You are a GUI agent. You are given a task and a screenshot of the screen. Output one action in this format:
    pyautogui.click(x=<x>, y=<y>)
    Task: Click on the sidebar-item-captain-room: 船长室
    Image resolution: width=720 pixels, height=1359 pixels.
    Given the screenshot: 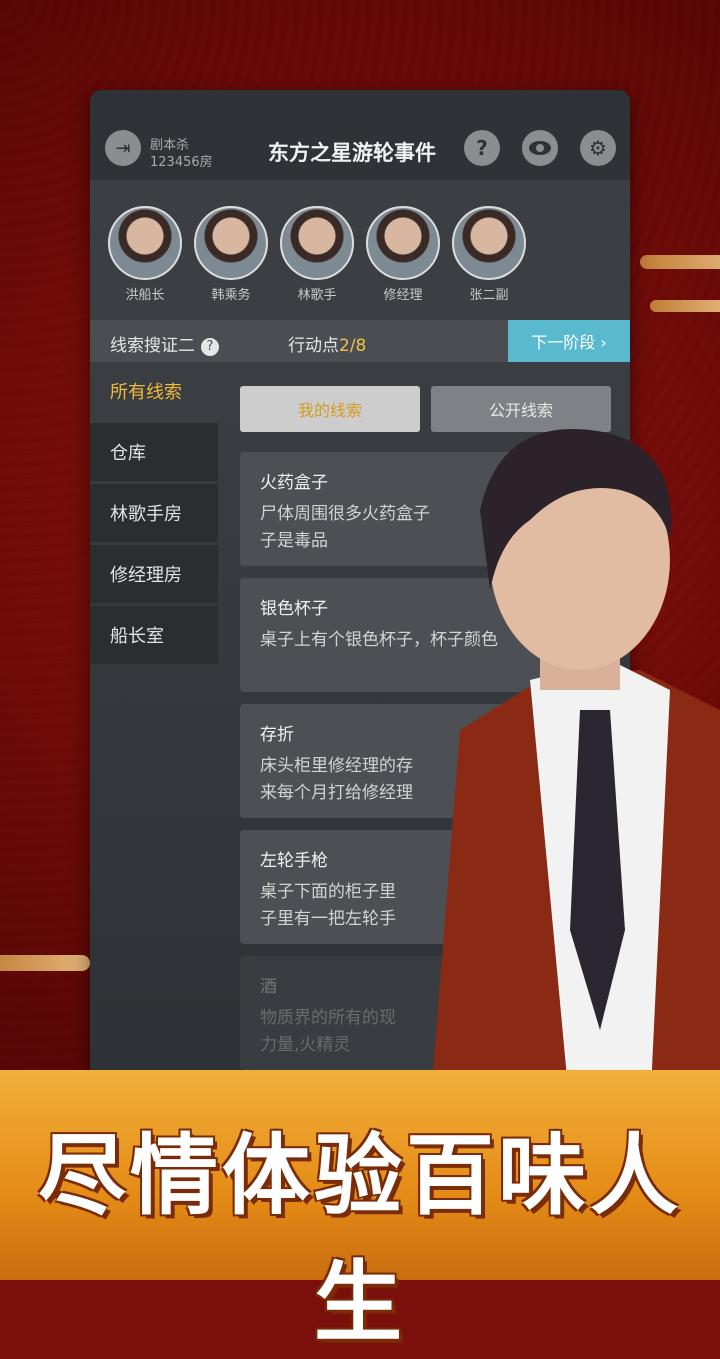 What is the action you would take?
    pyautogui.click(x=154, y=635)
    